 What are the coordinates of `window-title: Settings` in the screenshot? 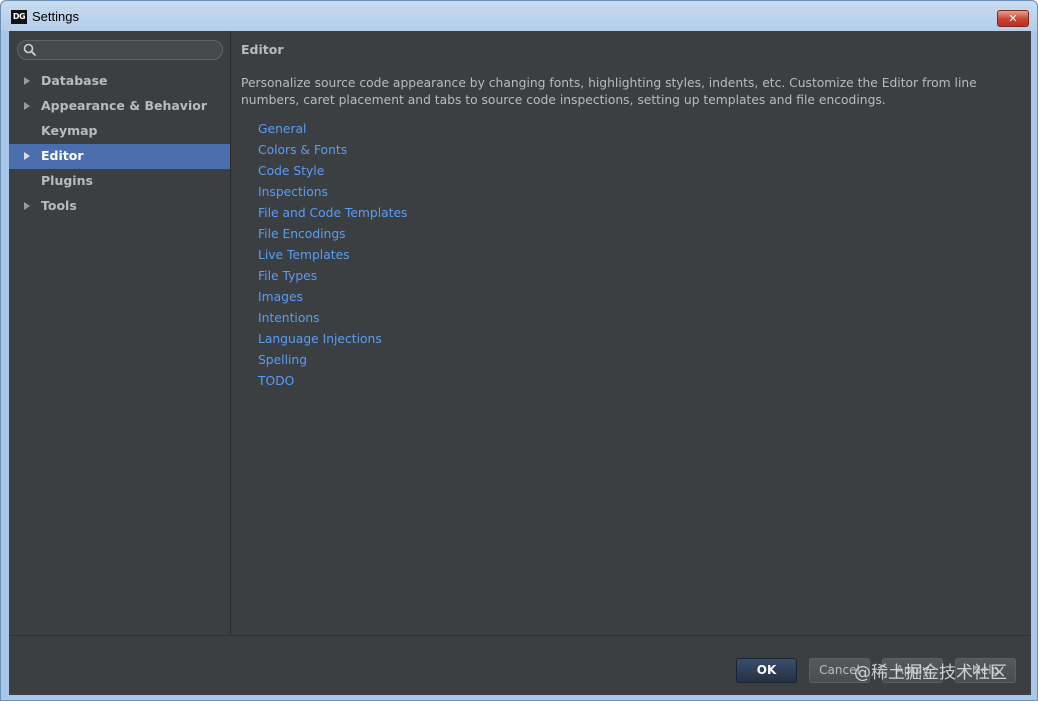 It's located at (55, 16).